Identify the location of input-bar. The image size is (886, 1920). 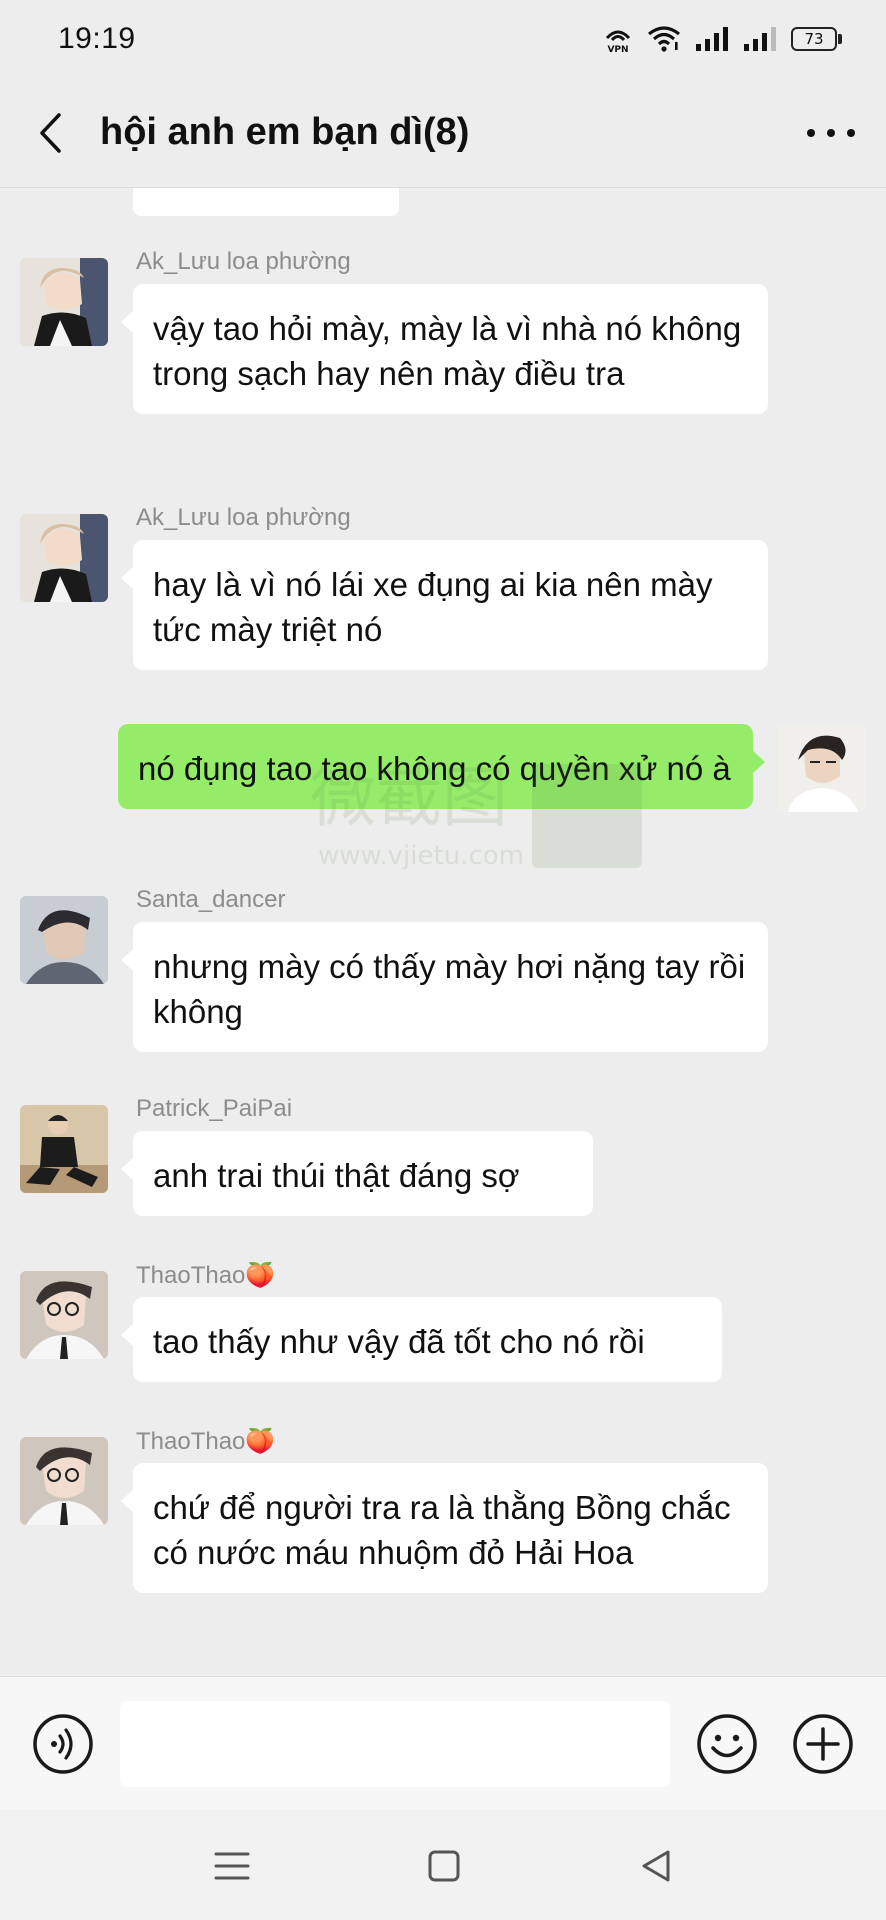
(443, 1743).